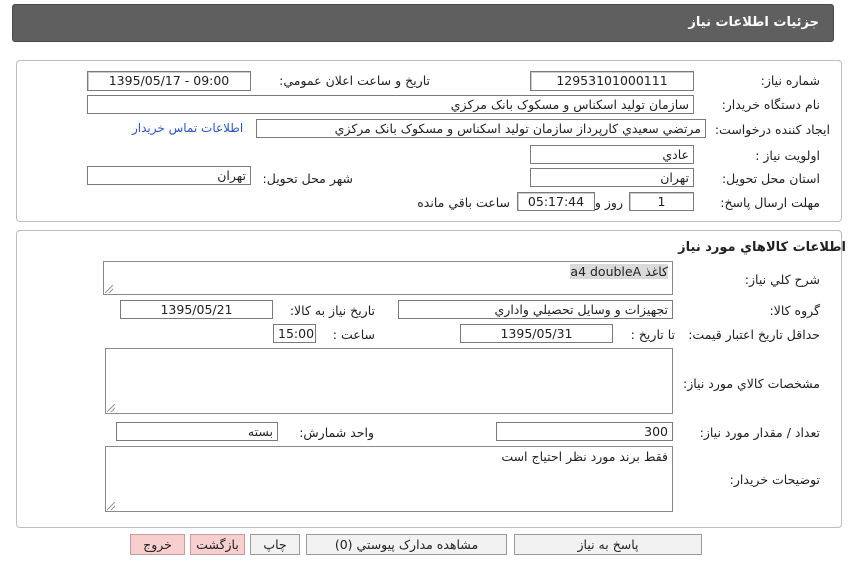  What do you see at coordinates (759, 432) in the screenshot?
I see `quantity-label: تعداد / مقدار مورد نياز:` at bounding box center [759, 432].